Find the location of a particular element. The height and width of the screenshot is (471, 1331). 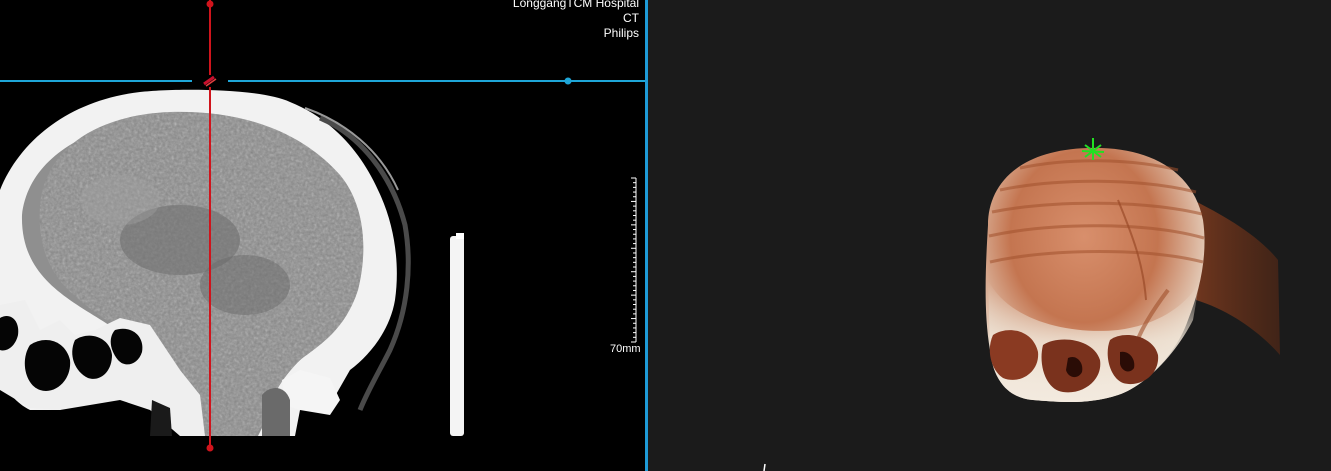

modality-label: CT is located at coordinates (631, 18).